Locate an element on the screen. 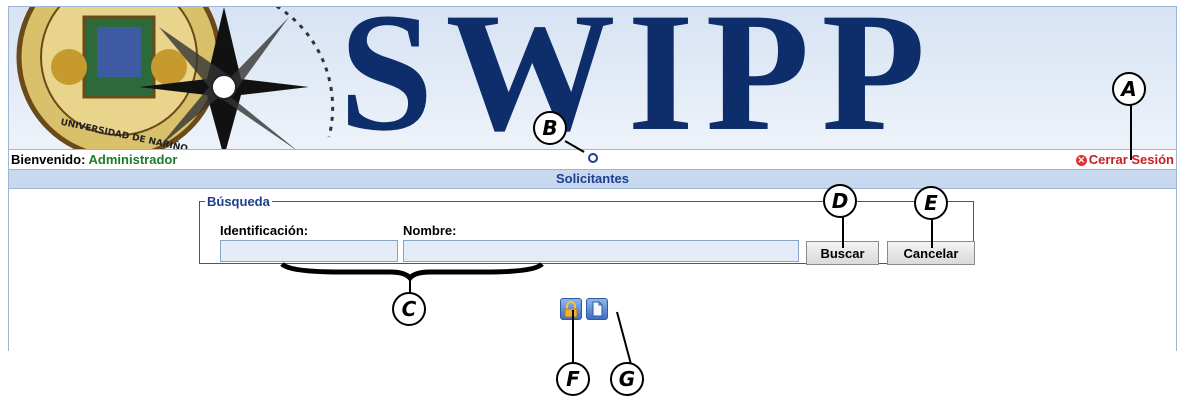 The width and height of the screenshot is (1182, 398). callout-e: E is located at coordinates (931, 203).